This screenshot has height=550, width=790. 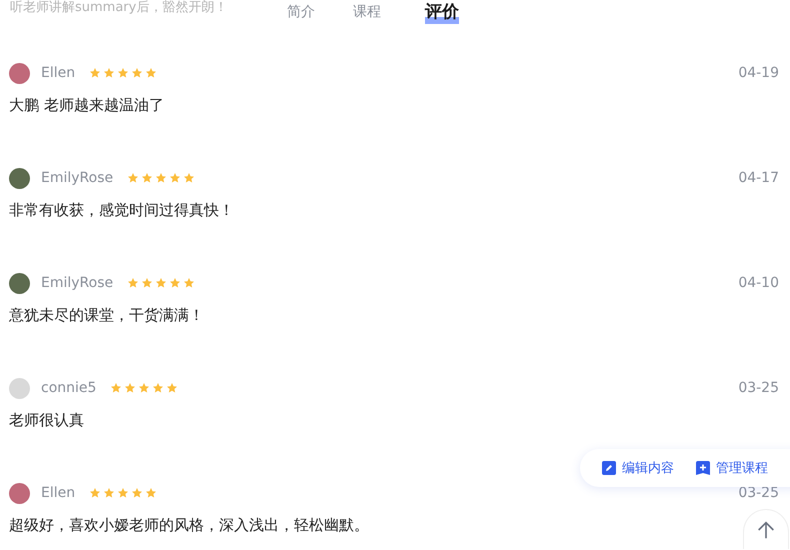 What do you see at coordinates (732, 468) in the screenshot?
I see `action-button: 管理课程` at bounding box center [732, 468].